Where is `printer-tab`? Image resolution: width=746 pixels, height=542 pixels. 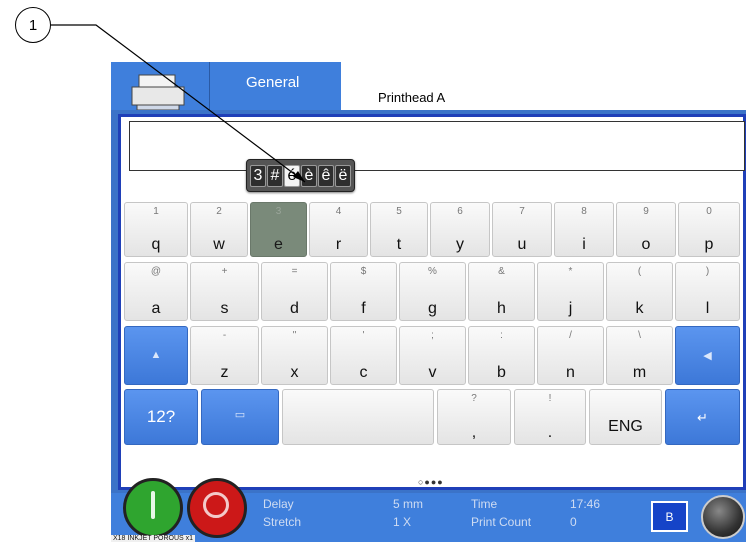
printer-tab is located at coordinates (160, 86).